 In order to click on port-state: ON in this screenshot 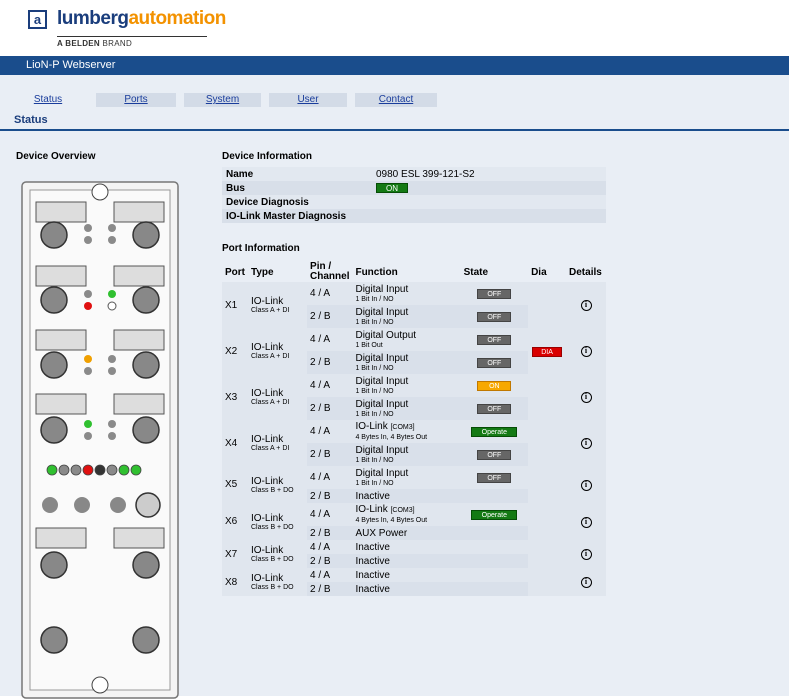, I will do `click(494, 385)`.